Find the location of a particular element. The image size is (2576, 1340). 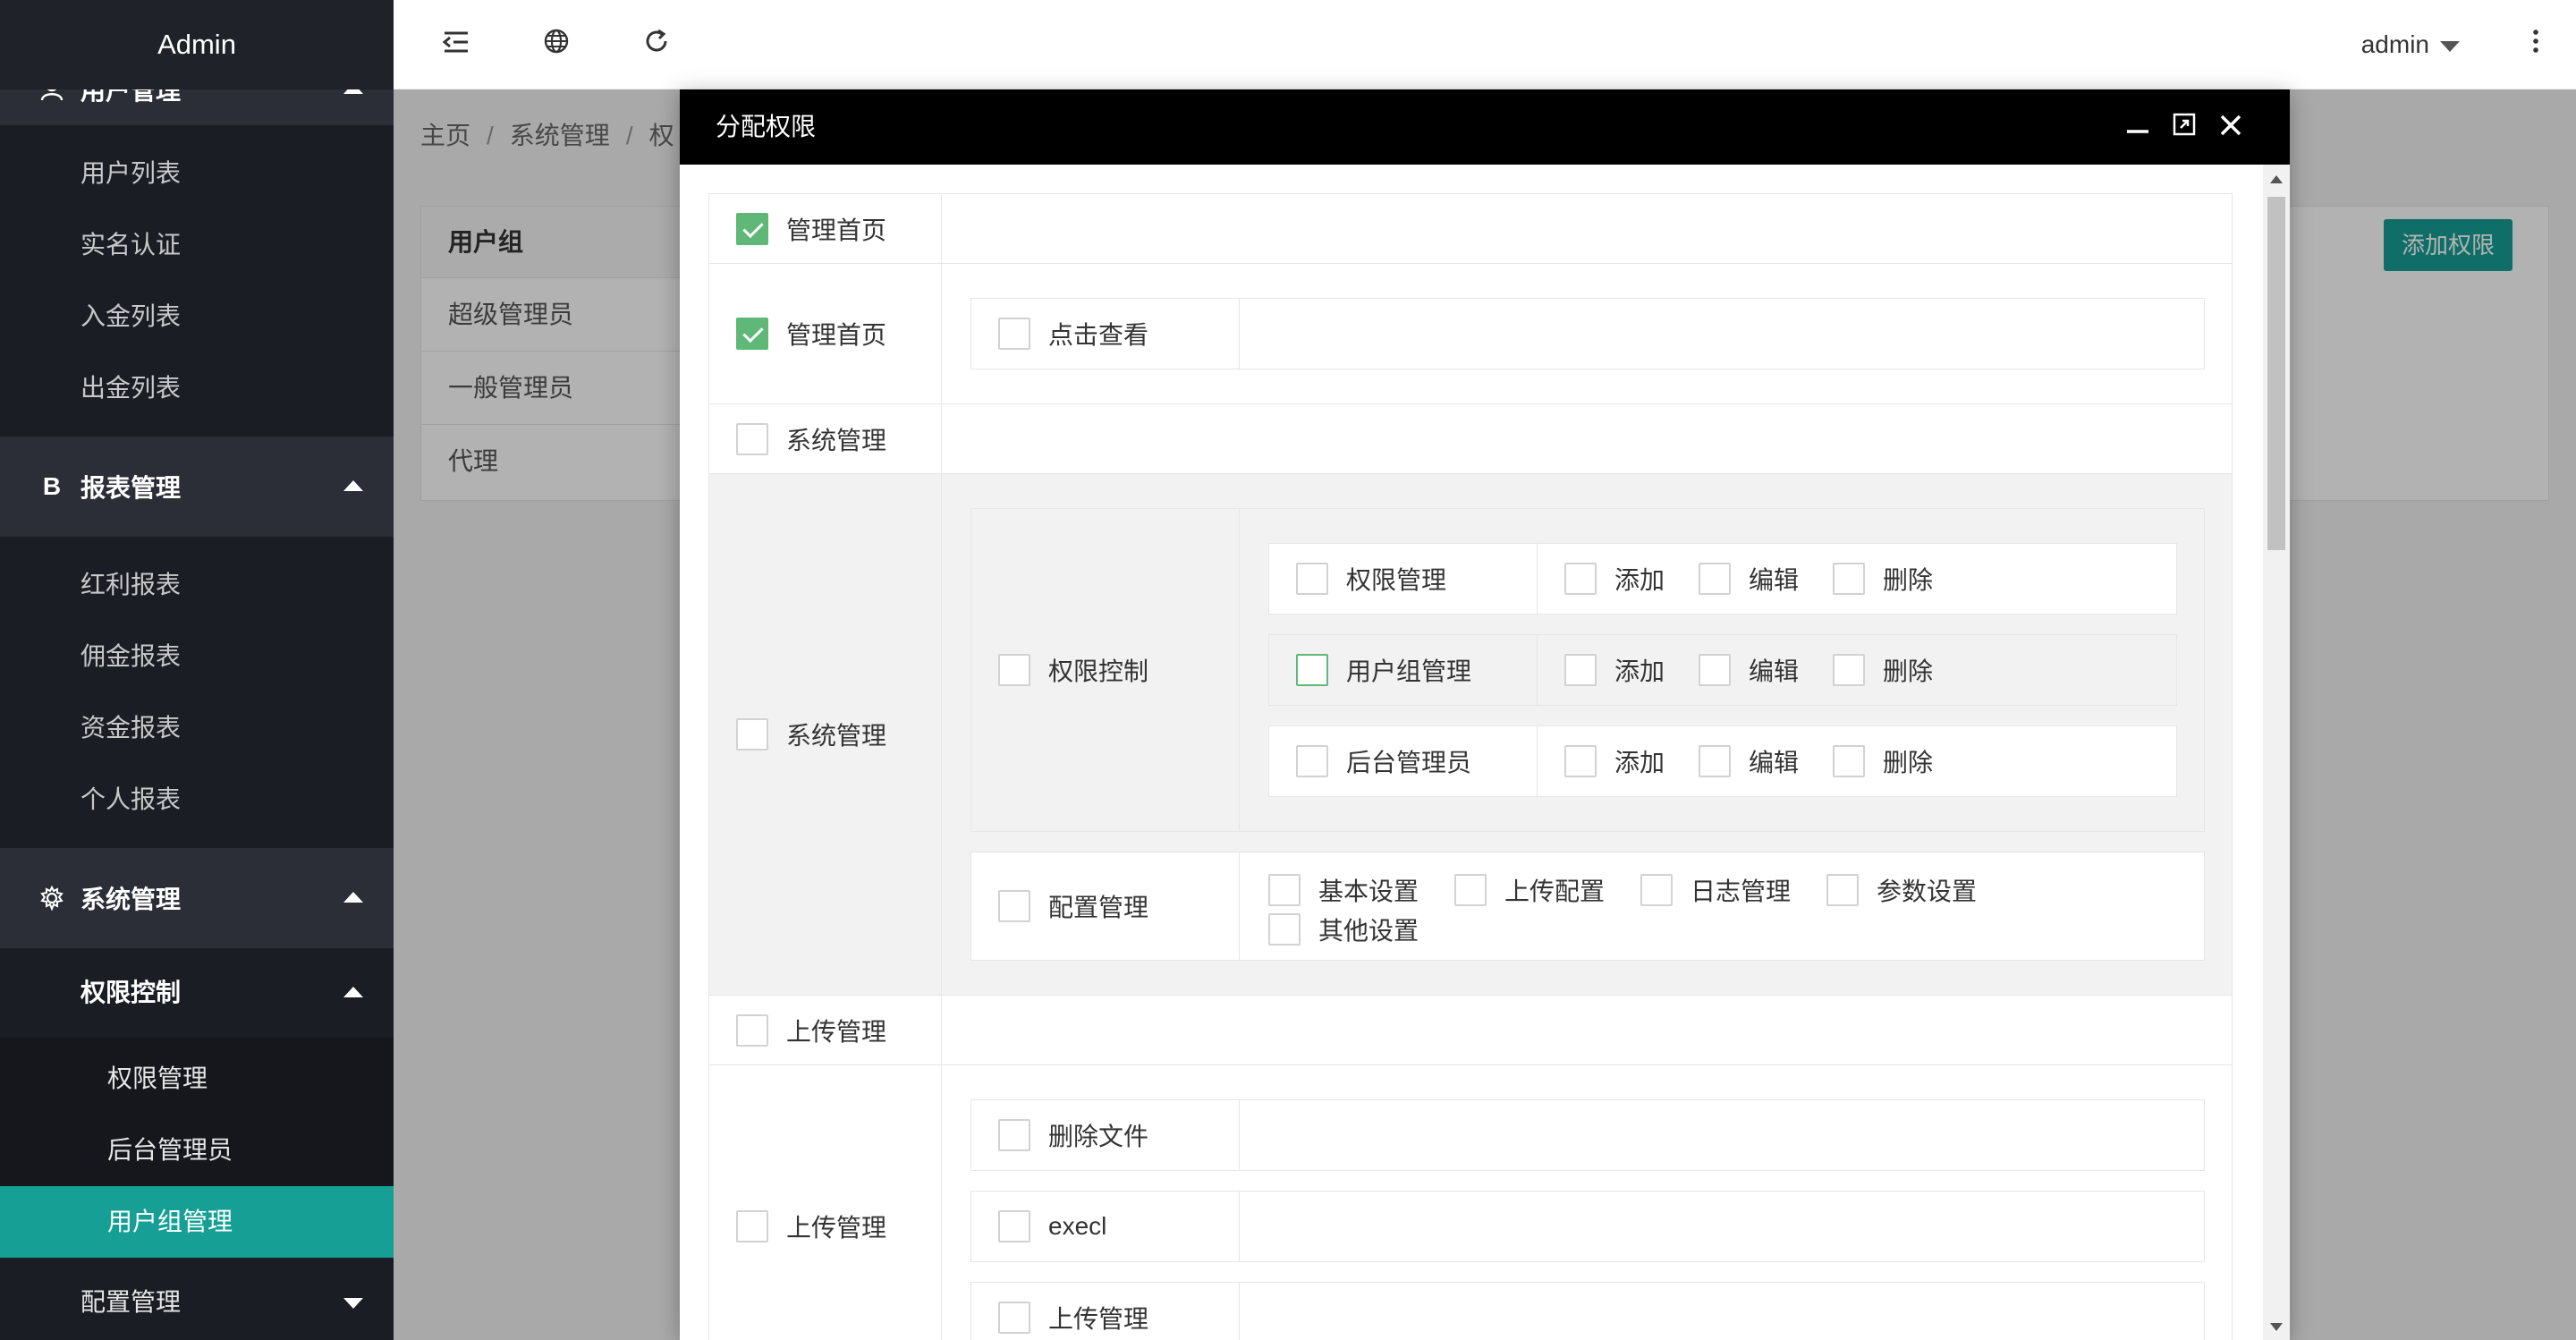

sidebar-item-realname: 实名认证 is located at coordinates (197, 245).